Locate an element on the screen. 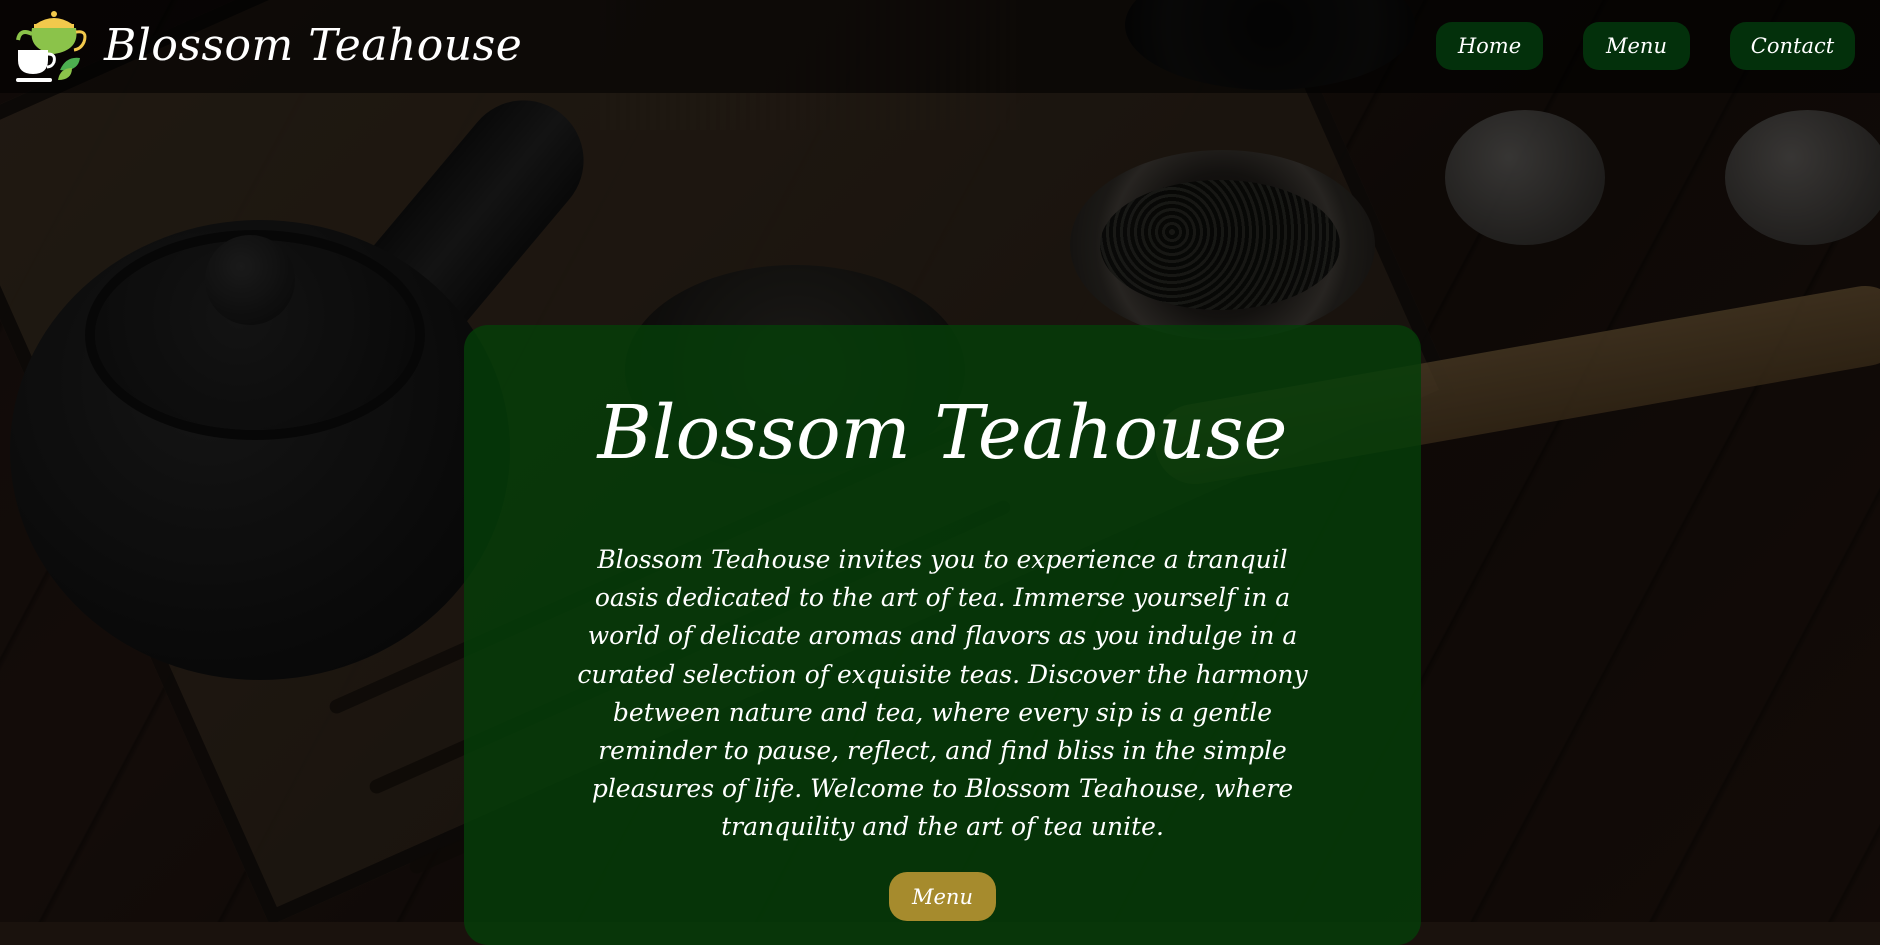  hero-title: Blossom Teahouse is located at coordinates (942, 433).